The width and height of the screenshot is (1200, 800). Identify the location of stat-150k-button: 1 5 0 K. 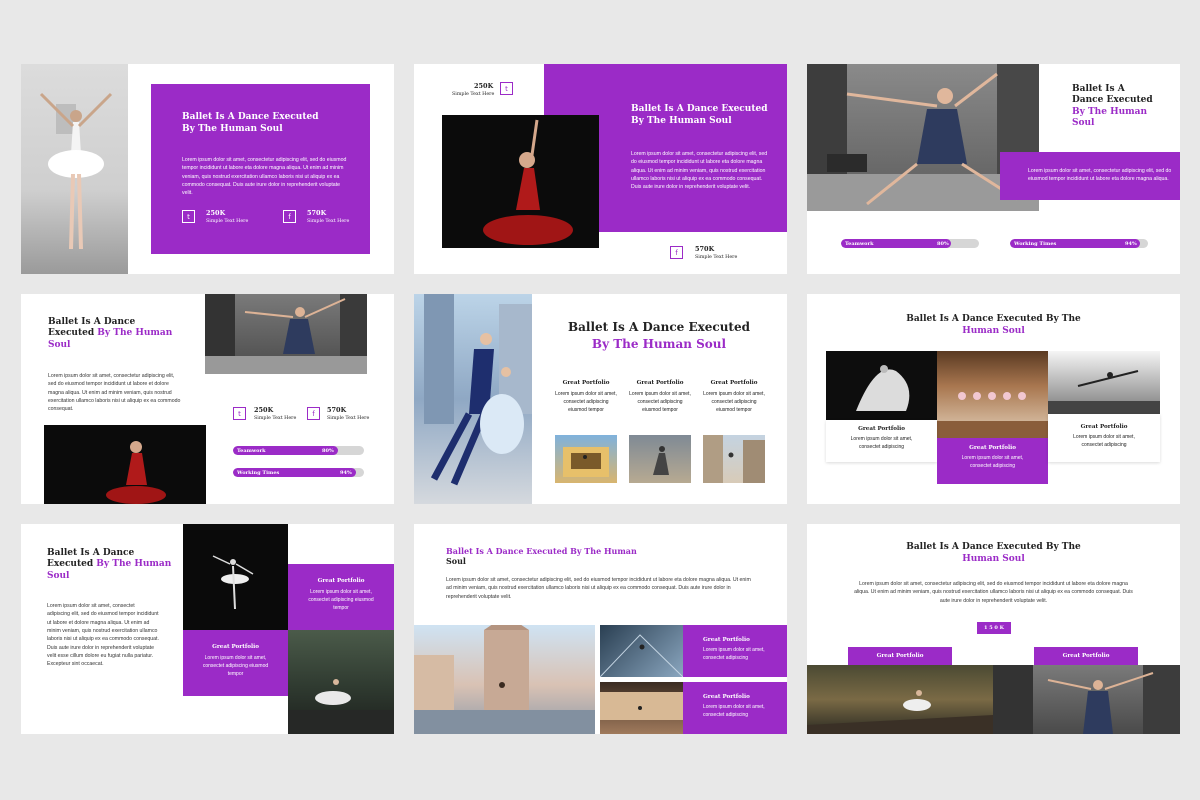
(994, 628).